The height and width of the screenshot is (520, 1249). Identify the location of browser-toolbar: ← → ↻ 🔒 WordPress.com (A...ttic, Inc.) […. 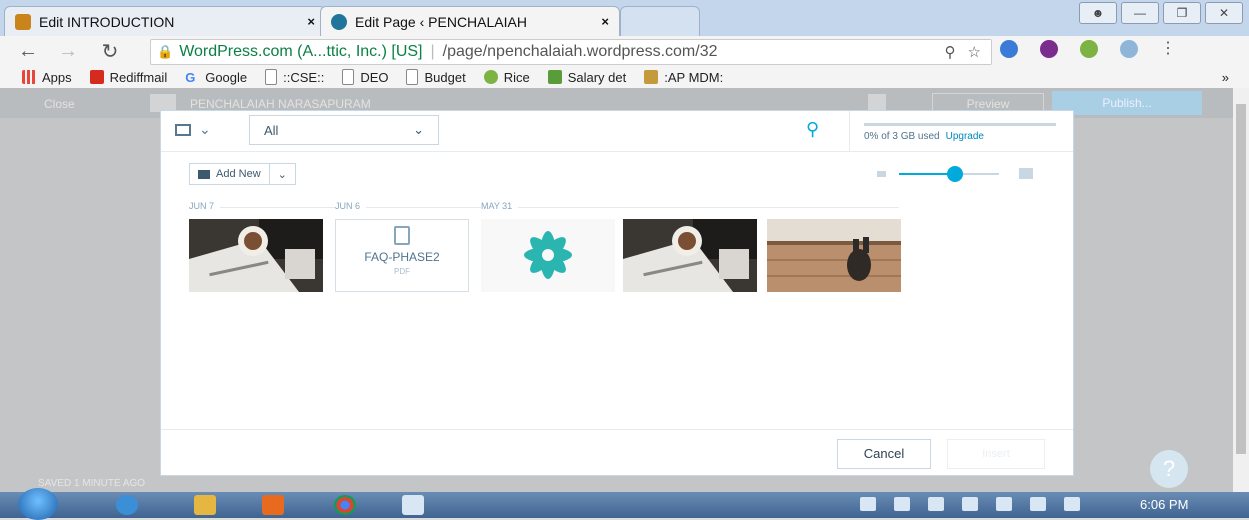
(624, 51).